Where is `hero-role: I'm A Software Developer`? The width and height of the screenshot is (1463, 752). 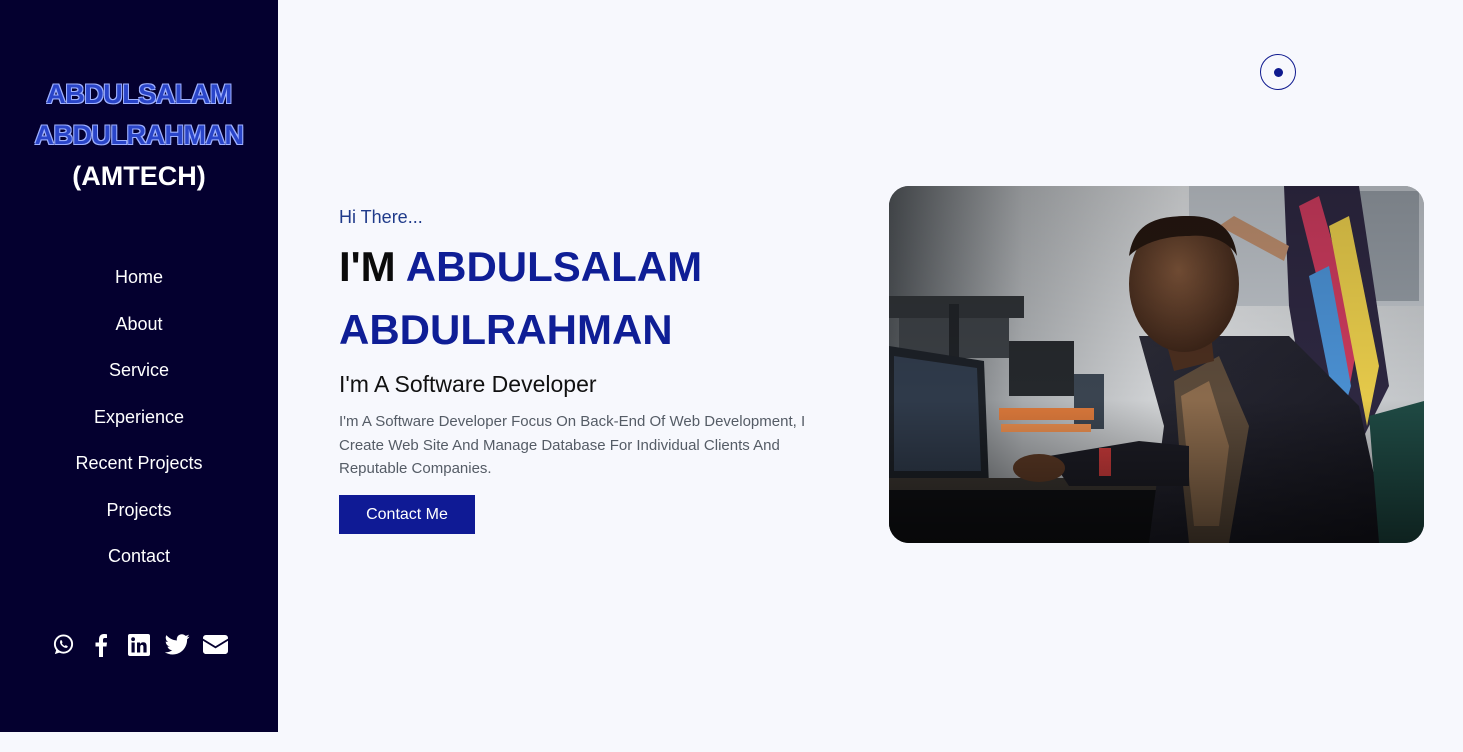 hero-role: I'm A Software Developer is located at coordinates (468, 384).